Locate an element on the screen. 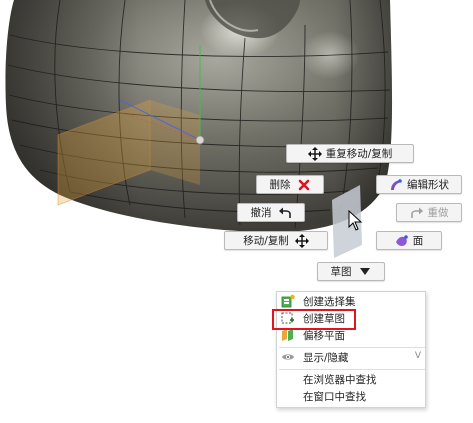  menu-item-offset-plane: 偏移平面 is located at coordinates (351, 335).